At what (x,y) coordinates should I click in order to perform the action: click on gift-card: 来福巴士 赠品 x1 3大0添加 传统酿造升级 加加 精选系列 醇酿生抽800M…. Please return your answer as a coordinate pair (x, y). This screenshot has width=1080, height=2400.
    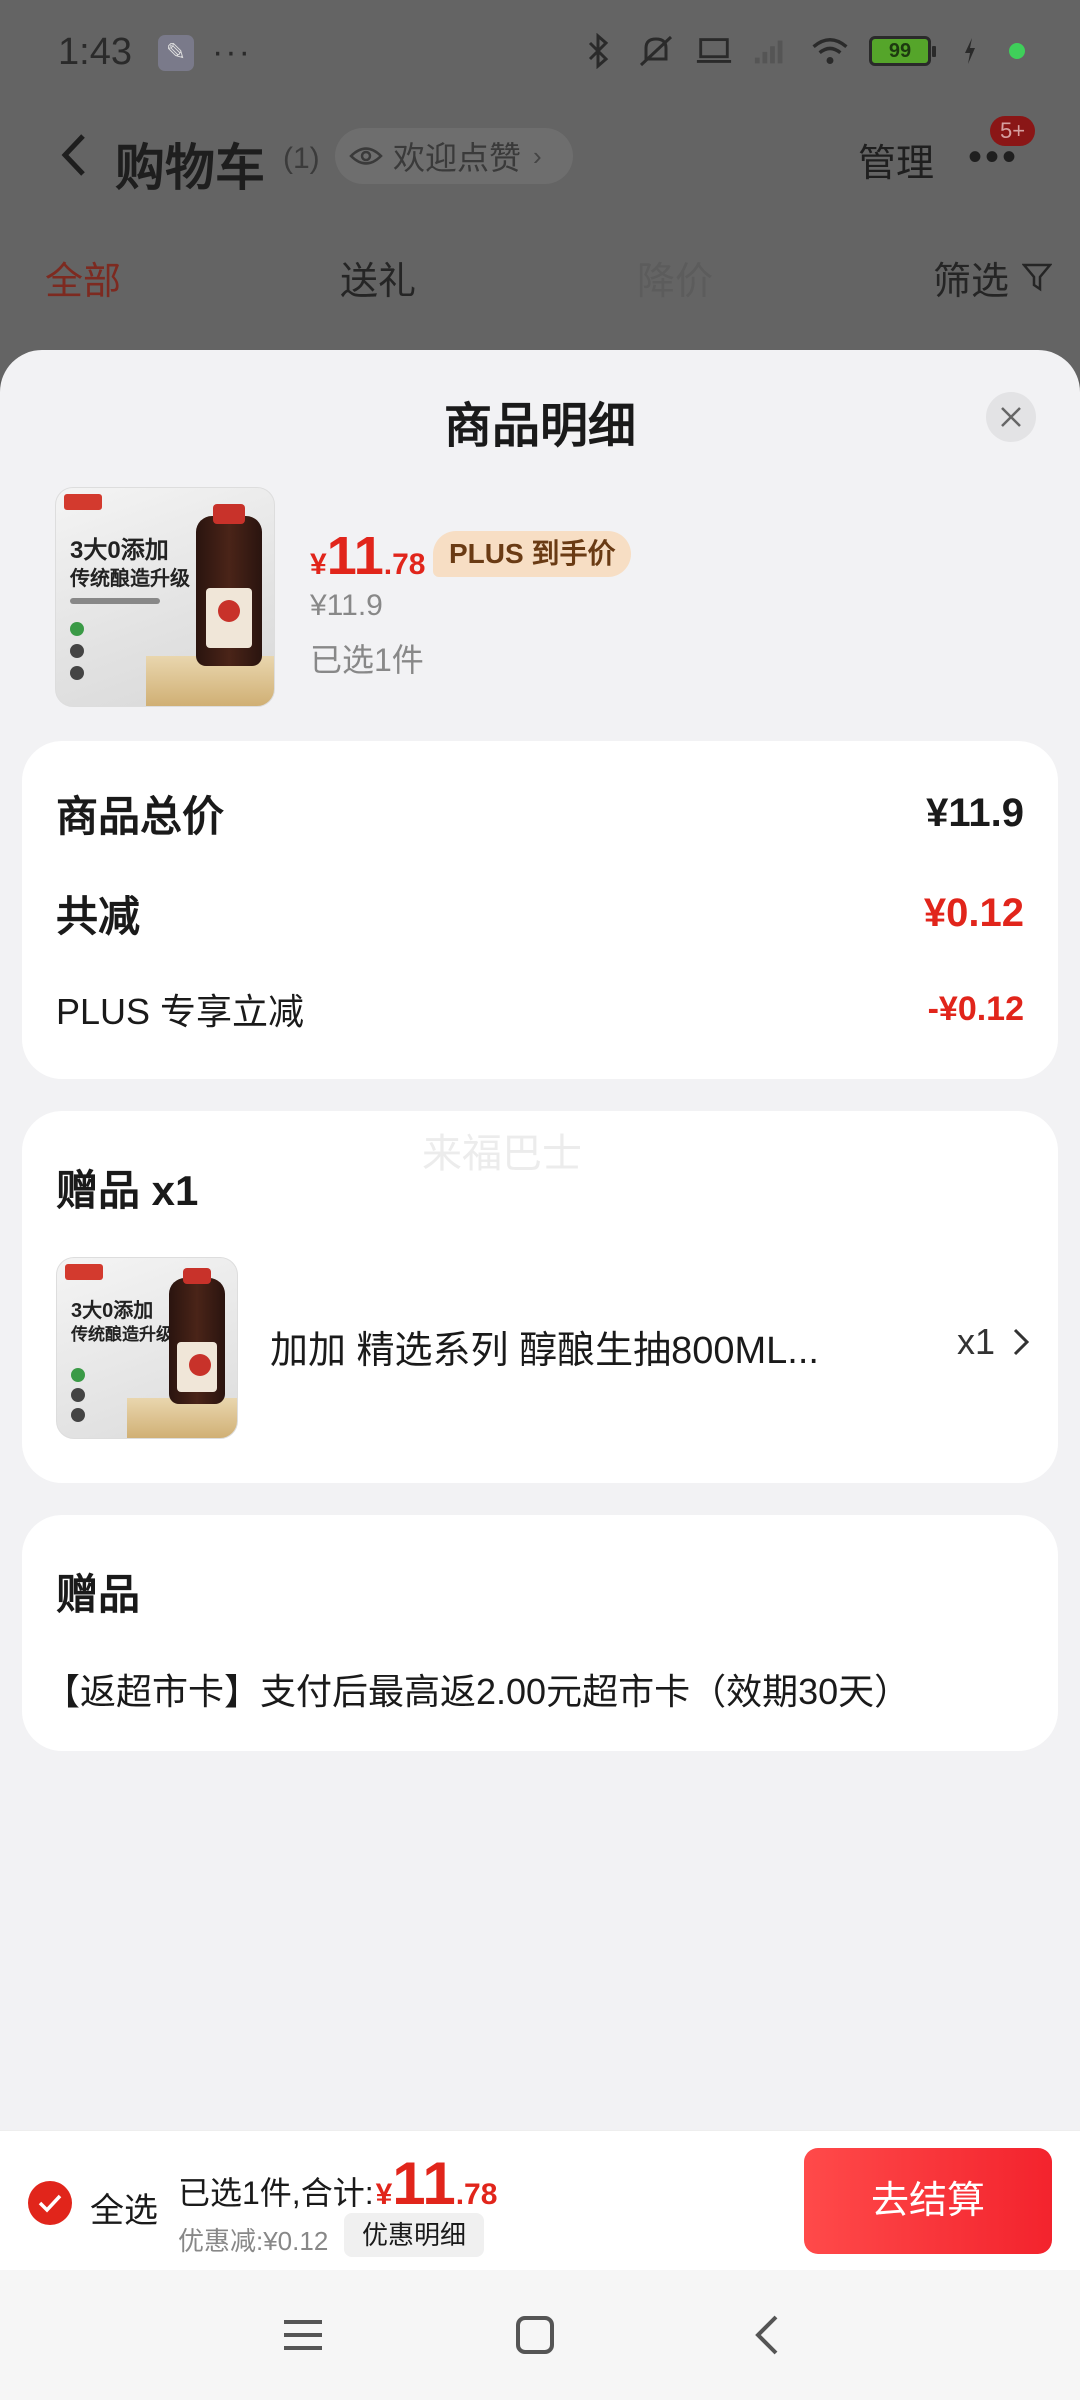
    Looking at the image, I should click on (540, 1297).